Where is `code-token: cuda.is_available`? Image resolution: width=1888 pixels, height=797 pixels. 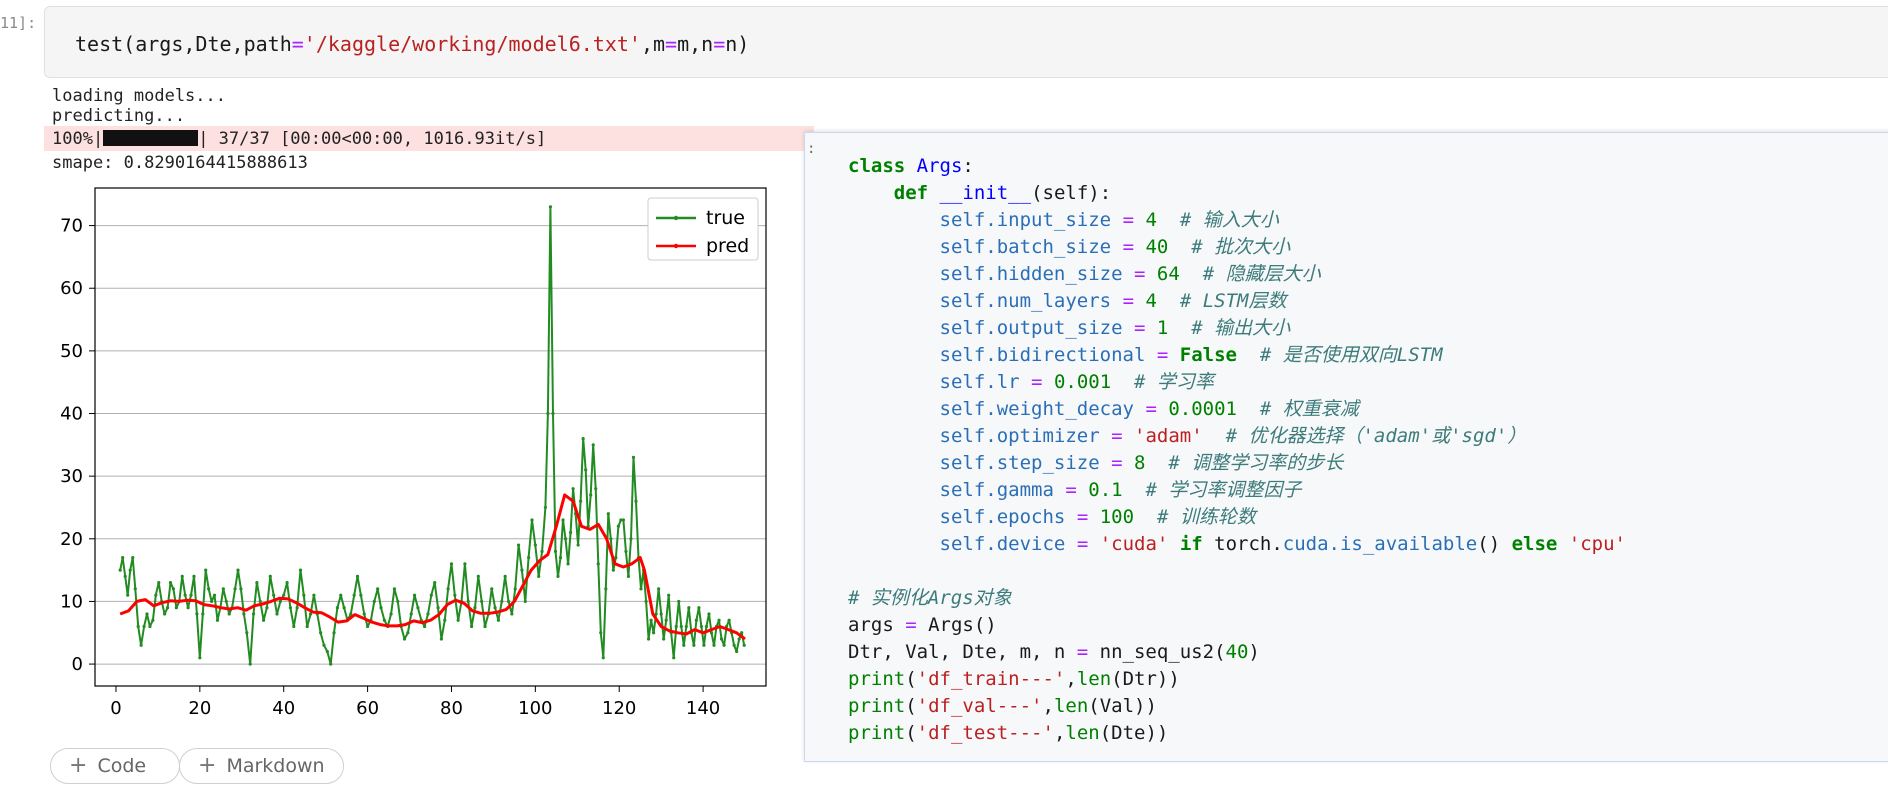
code-token: cuda.is_available is located at coordinates (1380, 544).